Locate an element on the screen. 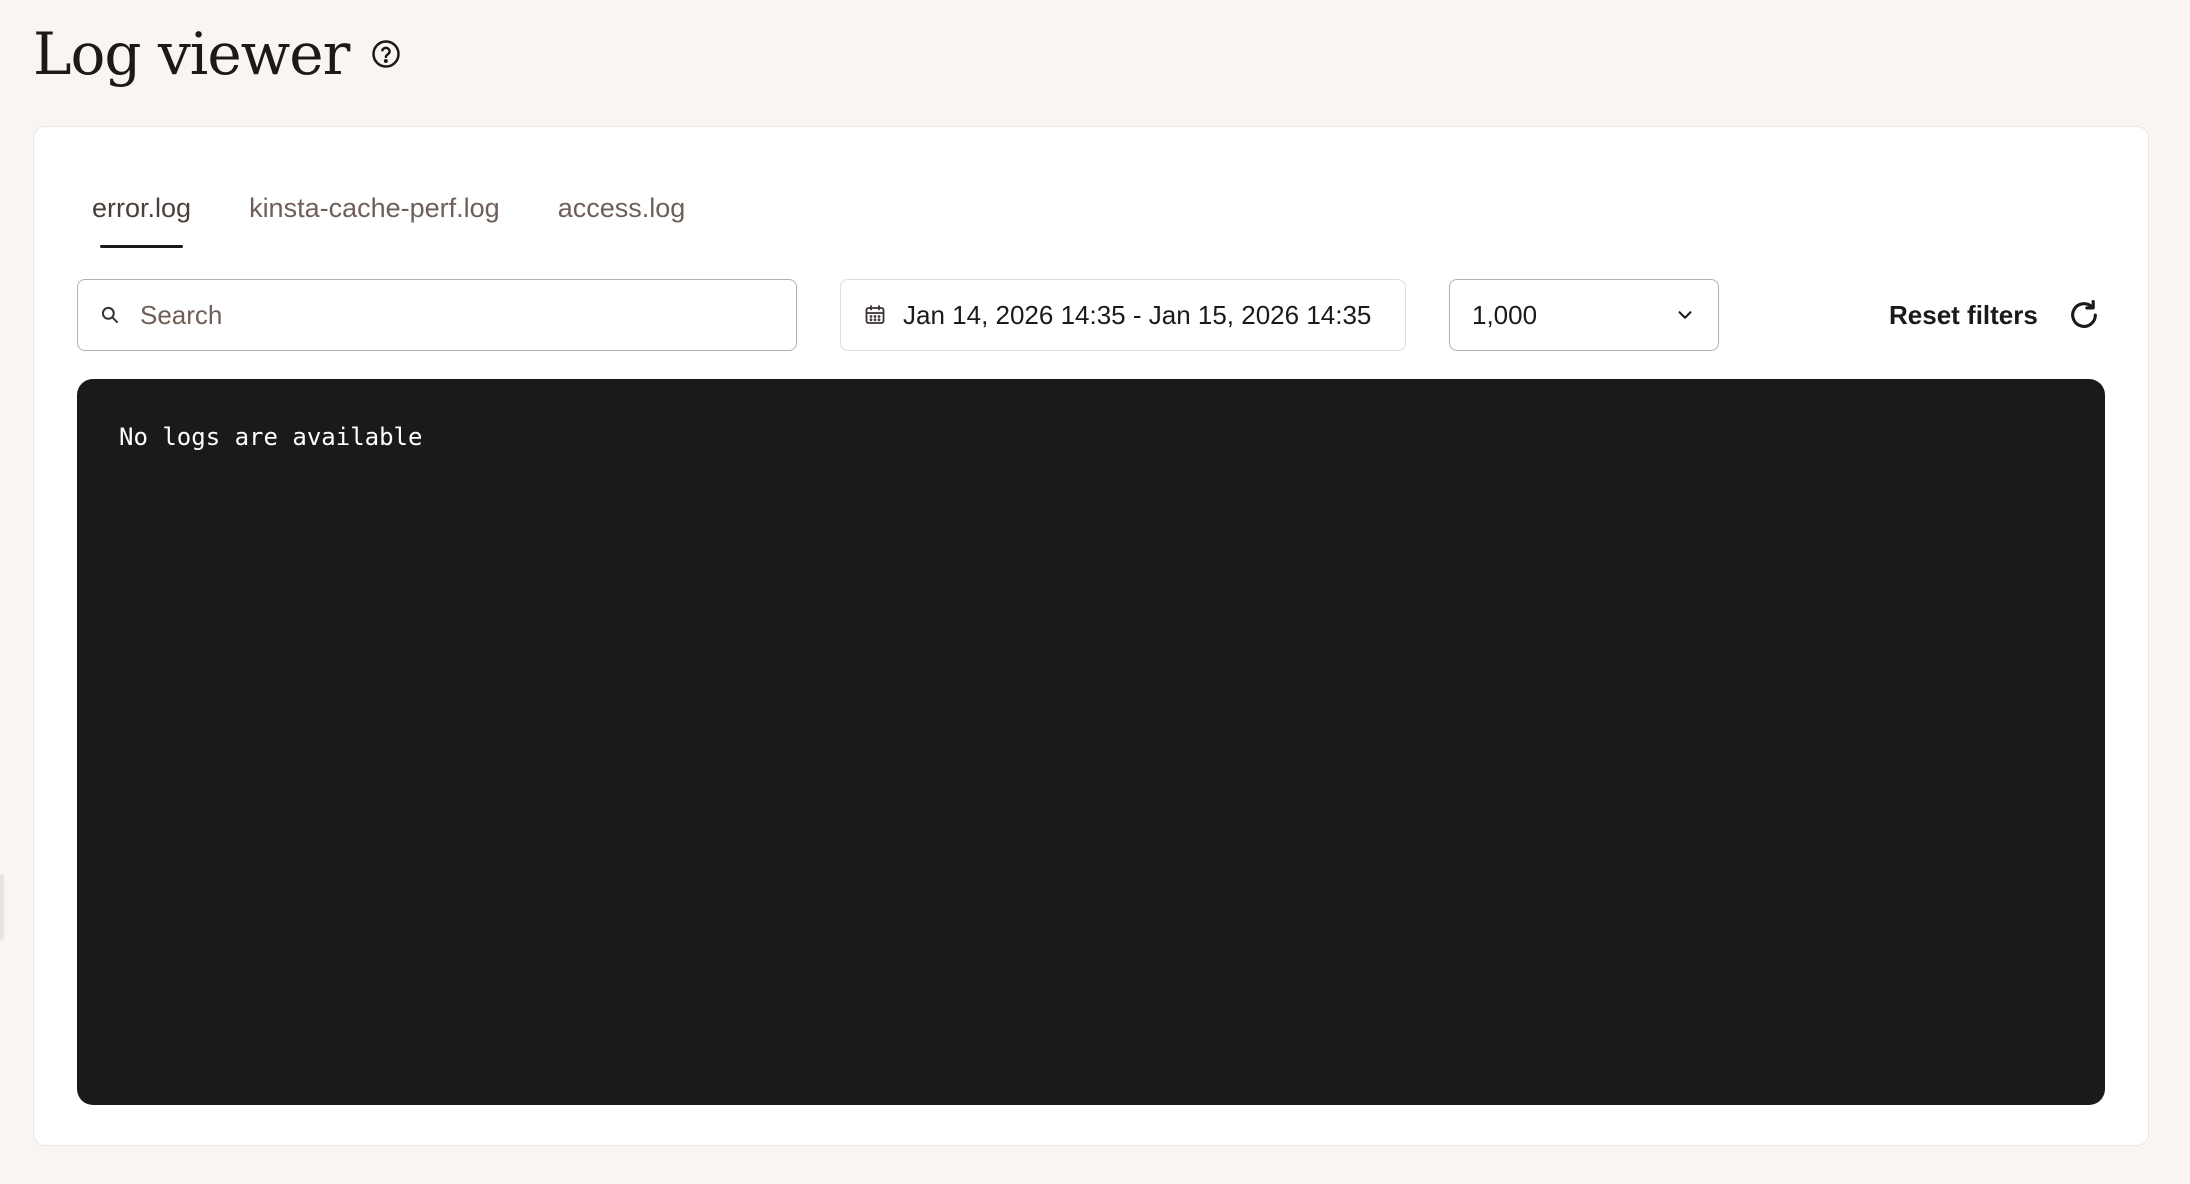 The image size is (2190, 1184). log-empty-message: No logs are available is located at coordinates (271, 437).